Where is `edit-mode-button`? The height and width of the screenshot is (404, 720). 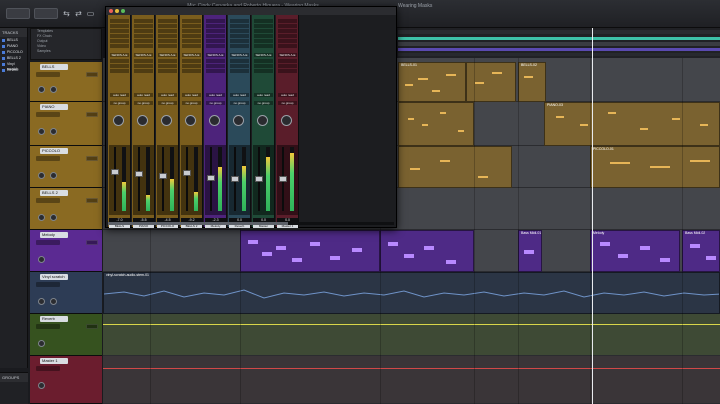
edit-mode-button is located at coordinates (46, 13).